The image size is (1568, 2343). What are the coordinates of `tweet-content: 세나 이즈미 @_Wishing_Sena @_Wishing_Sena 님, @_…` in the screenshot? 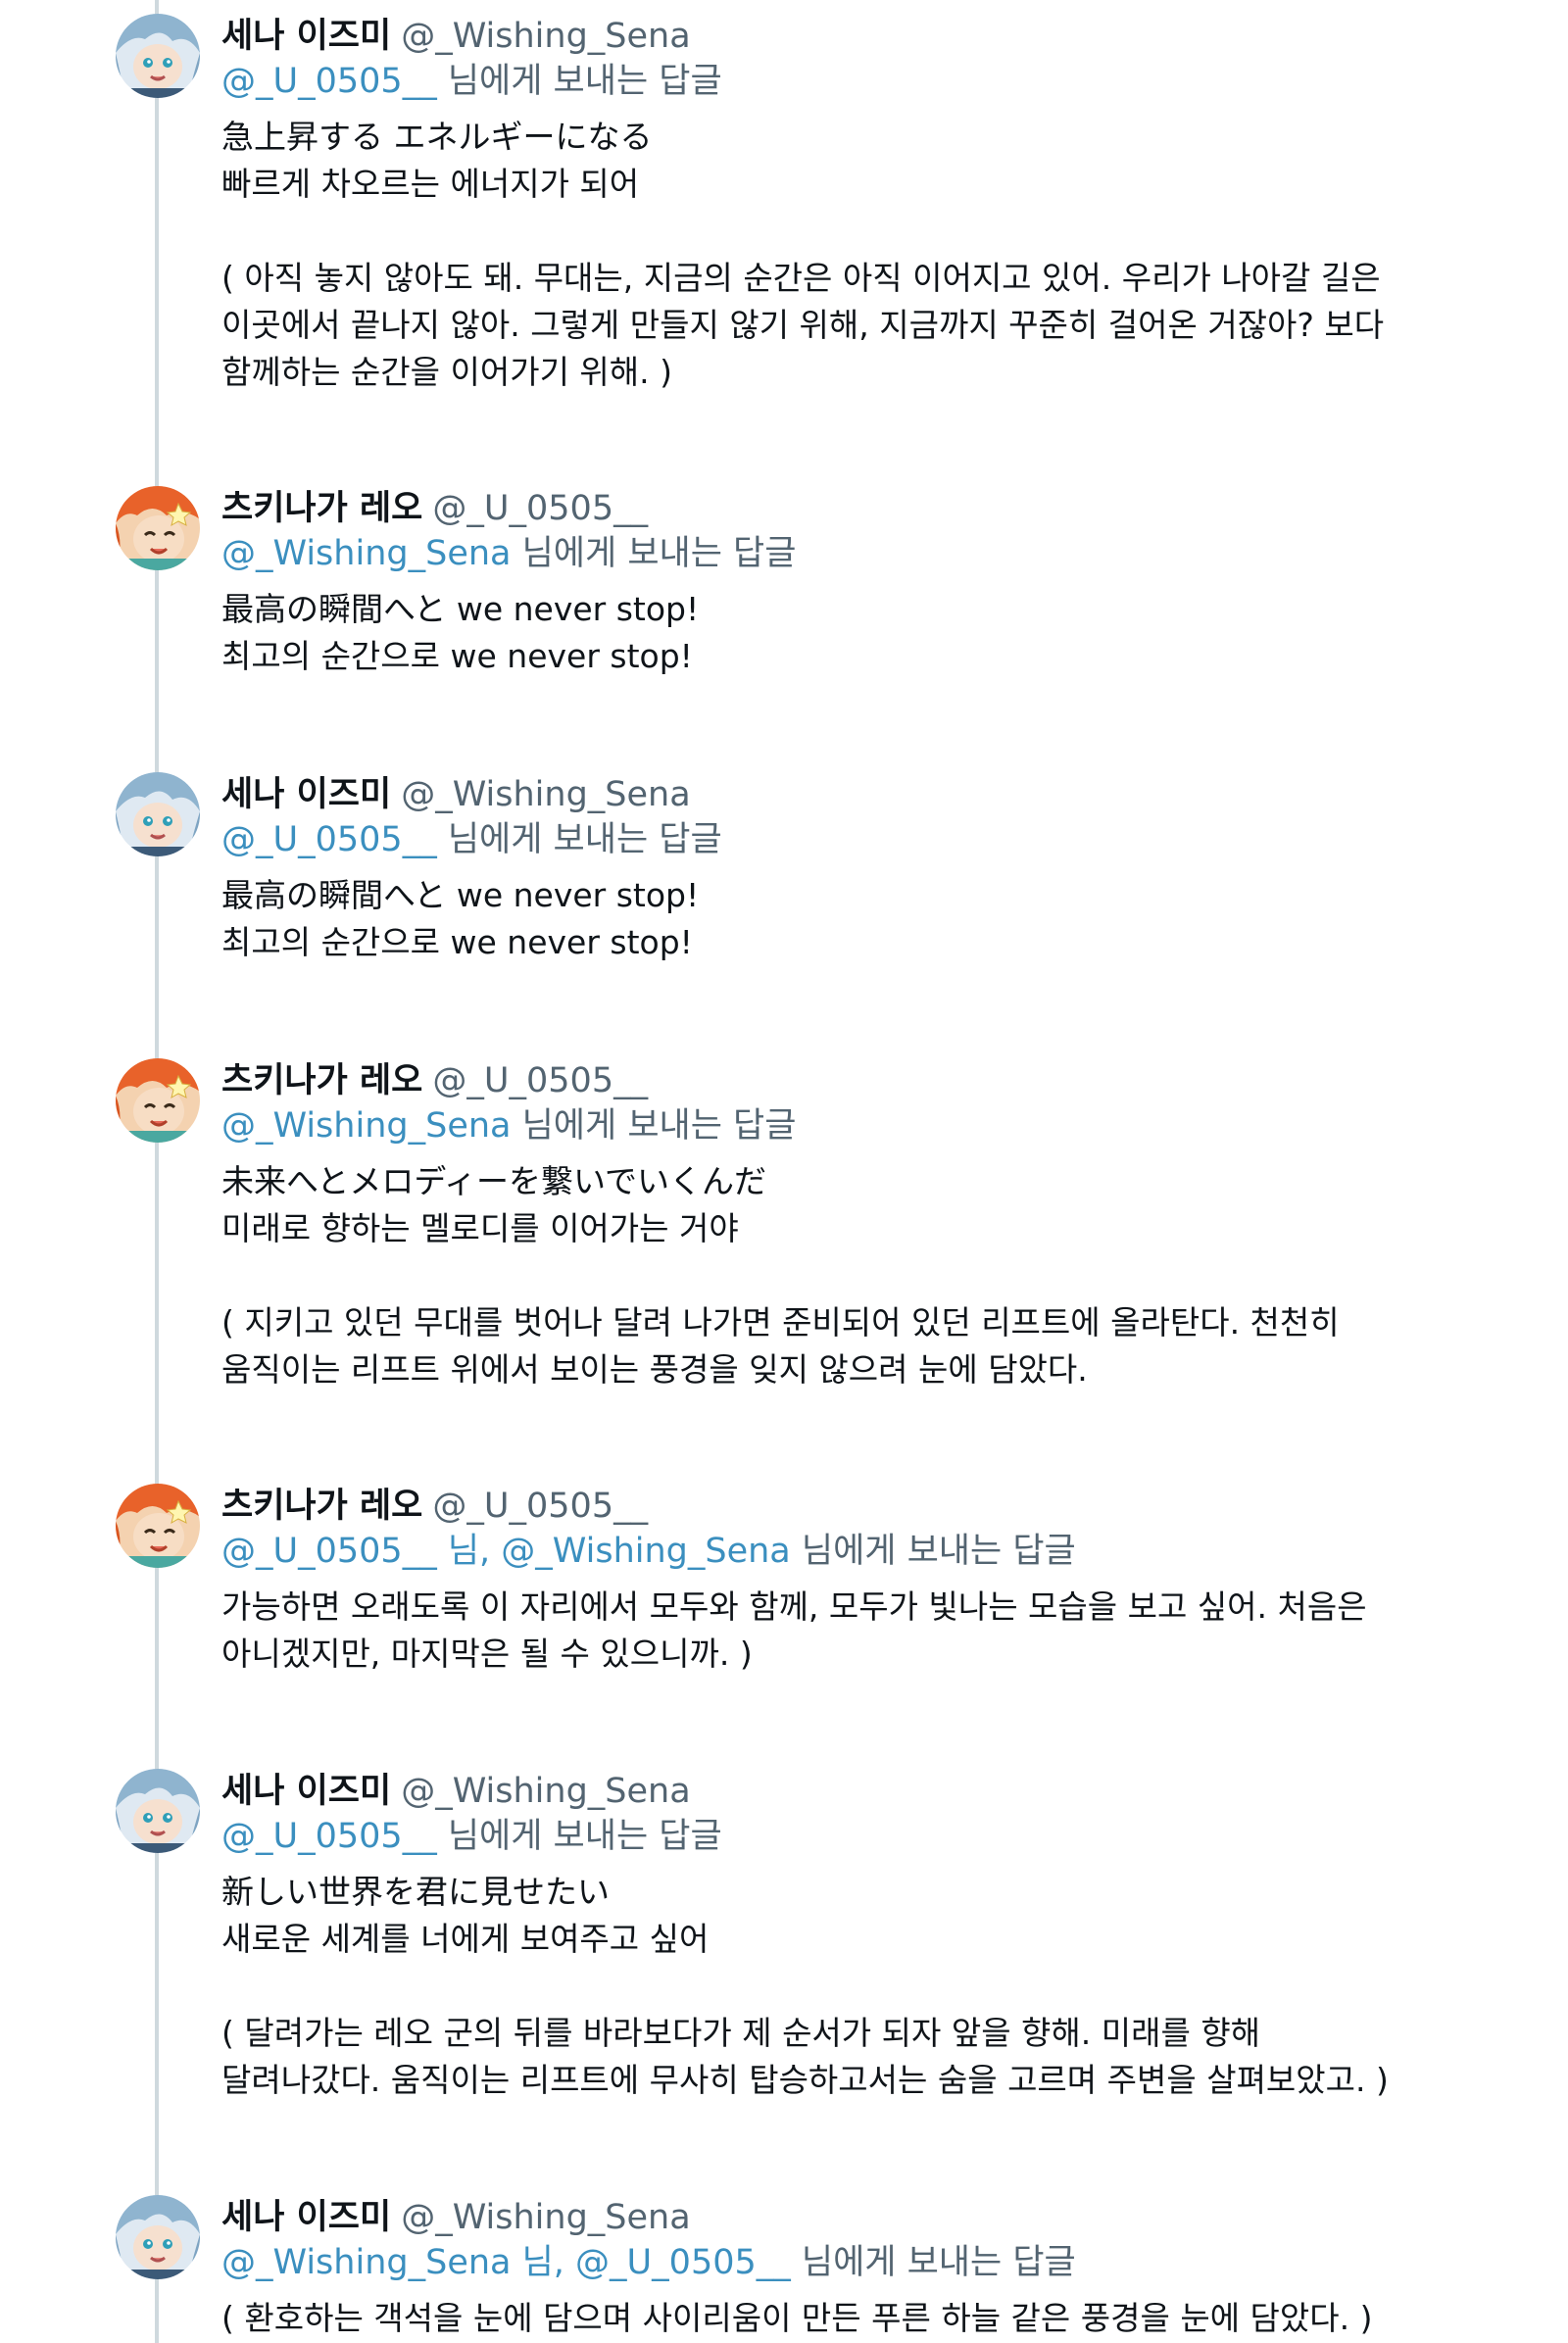 It's located at (833, 2268).